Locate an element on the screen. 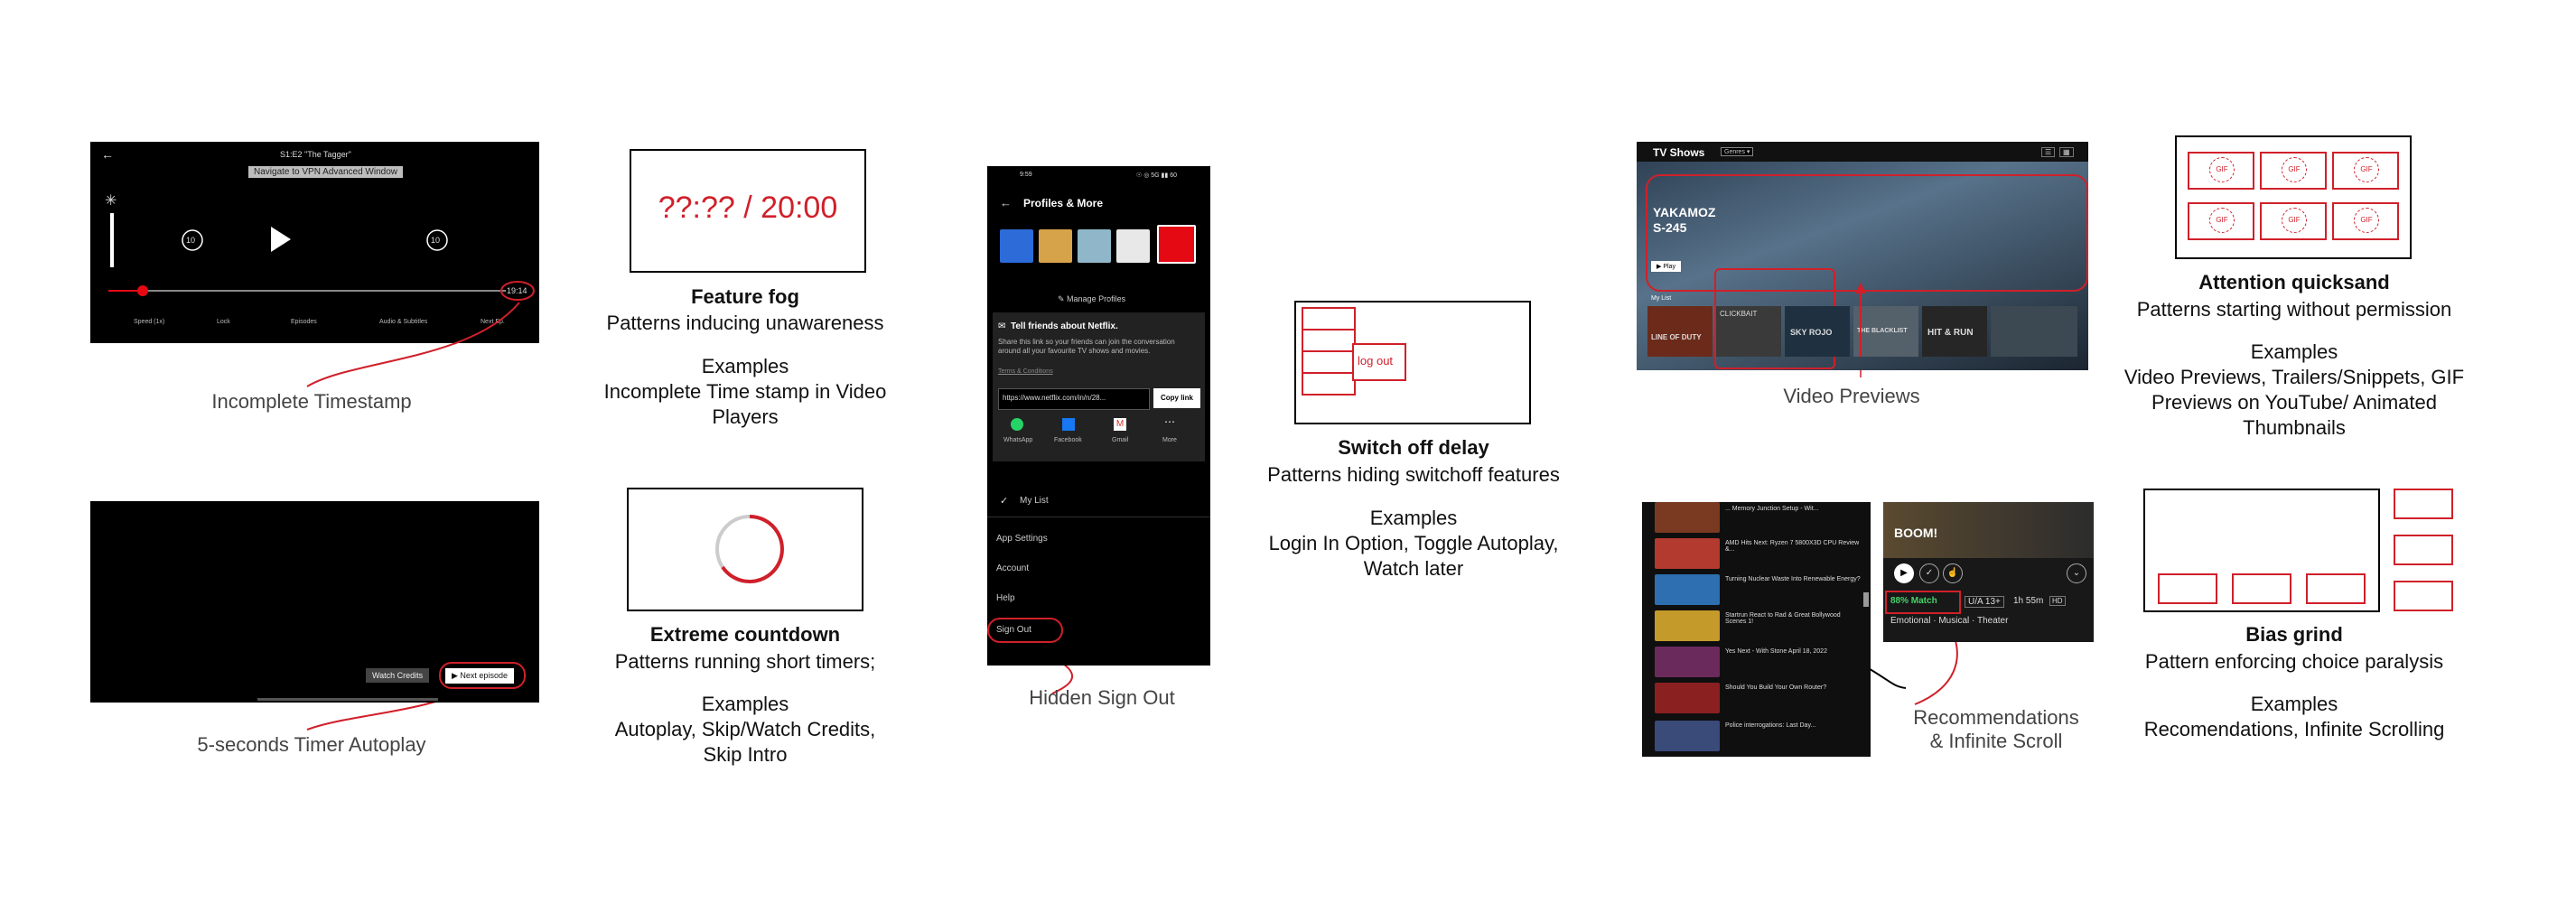 This screenshot has height=903, width=2576. terms-link: Terms & Conditions is located at coordinates (1025, 372).